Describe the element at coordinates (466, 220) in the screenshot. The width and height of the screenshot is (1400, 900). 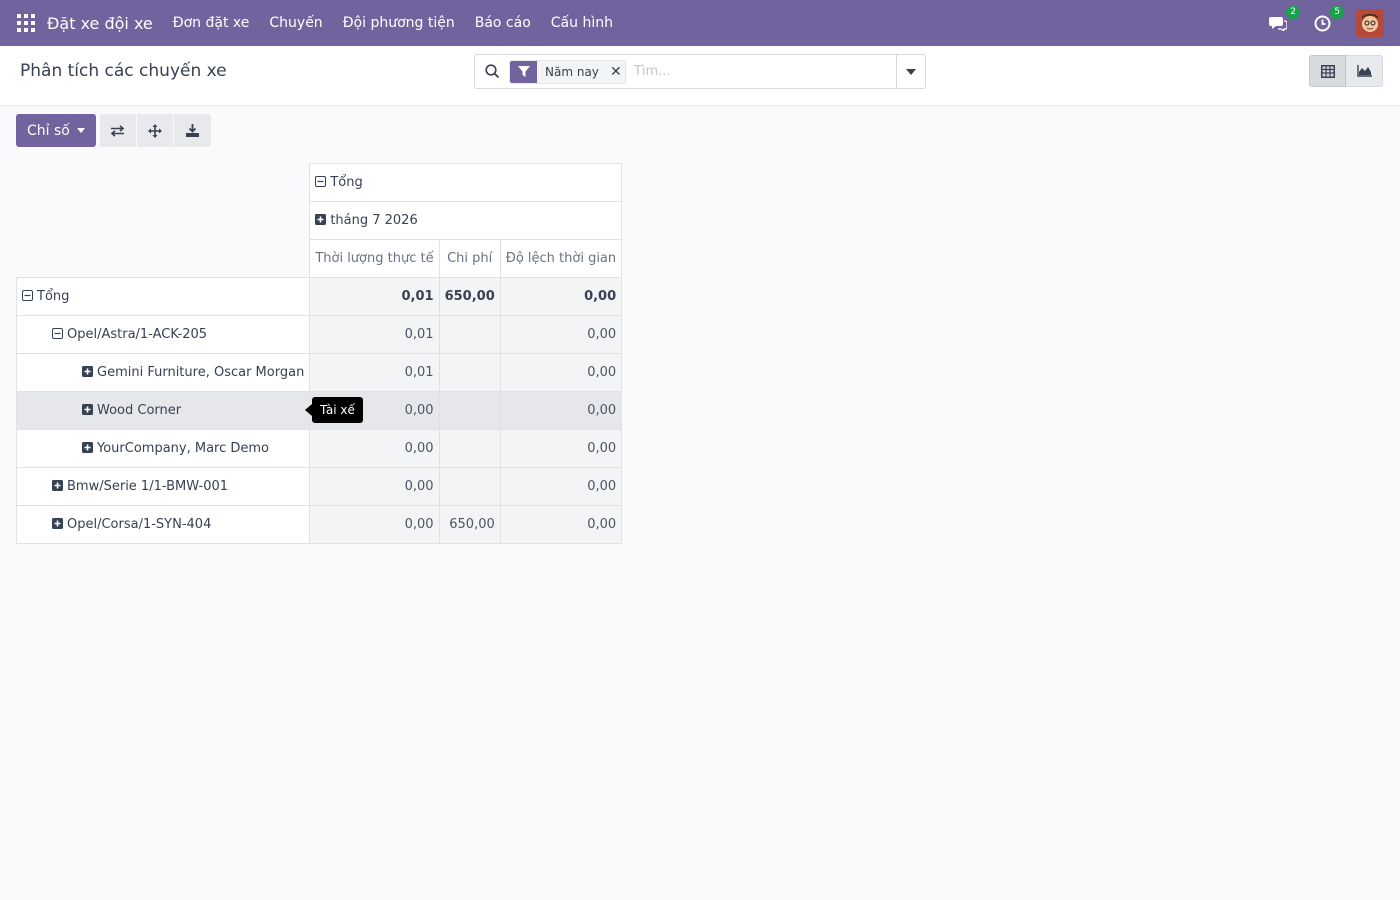
I see `column-header-month: tháng 7 2026` at that location.